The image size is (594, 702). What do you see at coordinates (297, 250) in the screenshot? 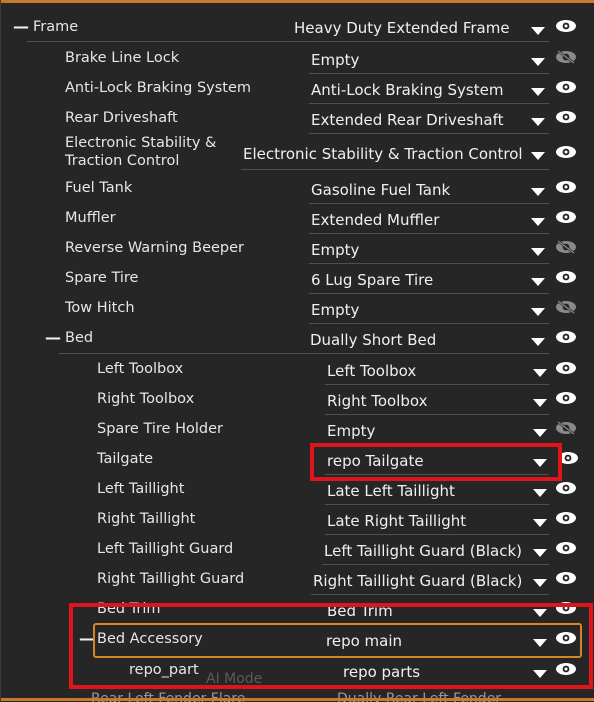
I see `tree-row-reverse-warning-beeper: Reverse Warning Beeper Empty` at bounding box center [297, 250].